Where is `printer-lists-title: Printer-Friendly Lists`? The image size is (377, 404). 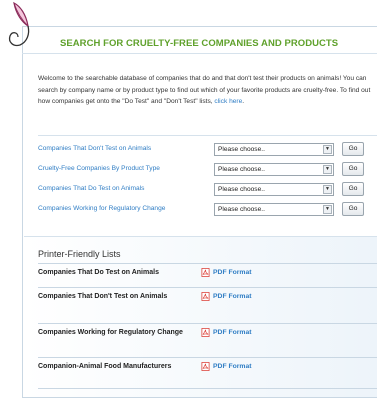 printer-lists-title: Printer-Friendly Lists is located at coordinates (79, 254).